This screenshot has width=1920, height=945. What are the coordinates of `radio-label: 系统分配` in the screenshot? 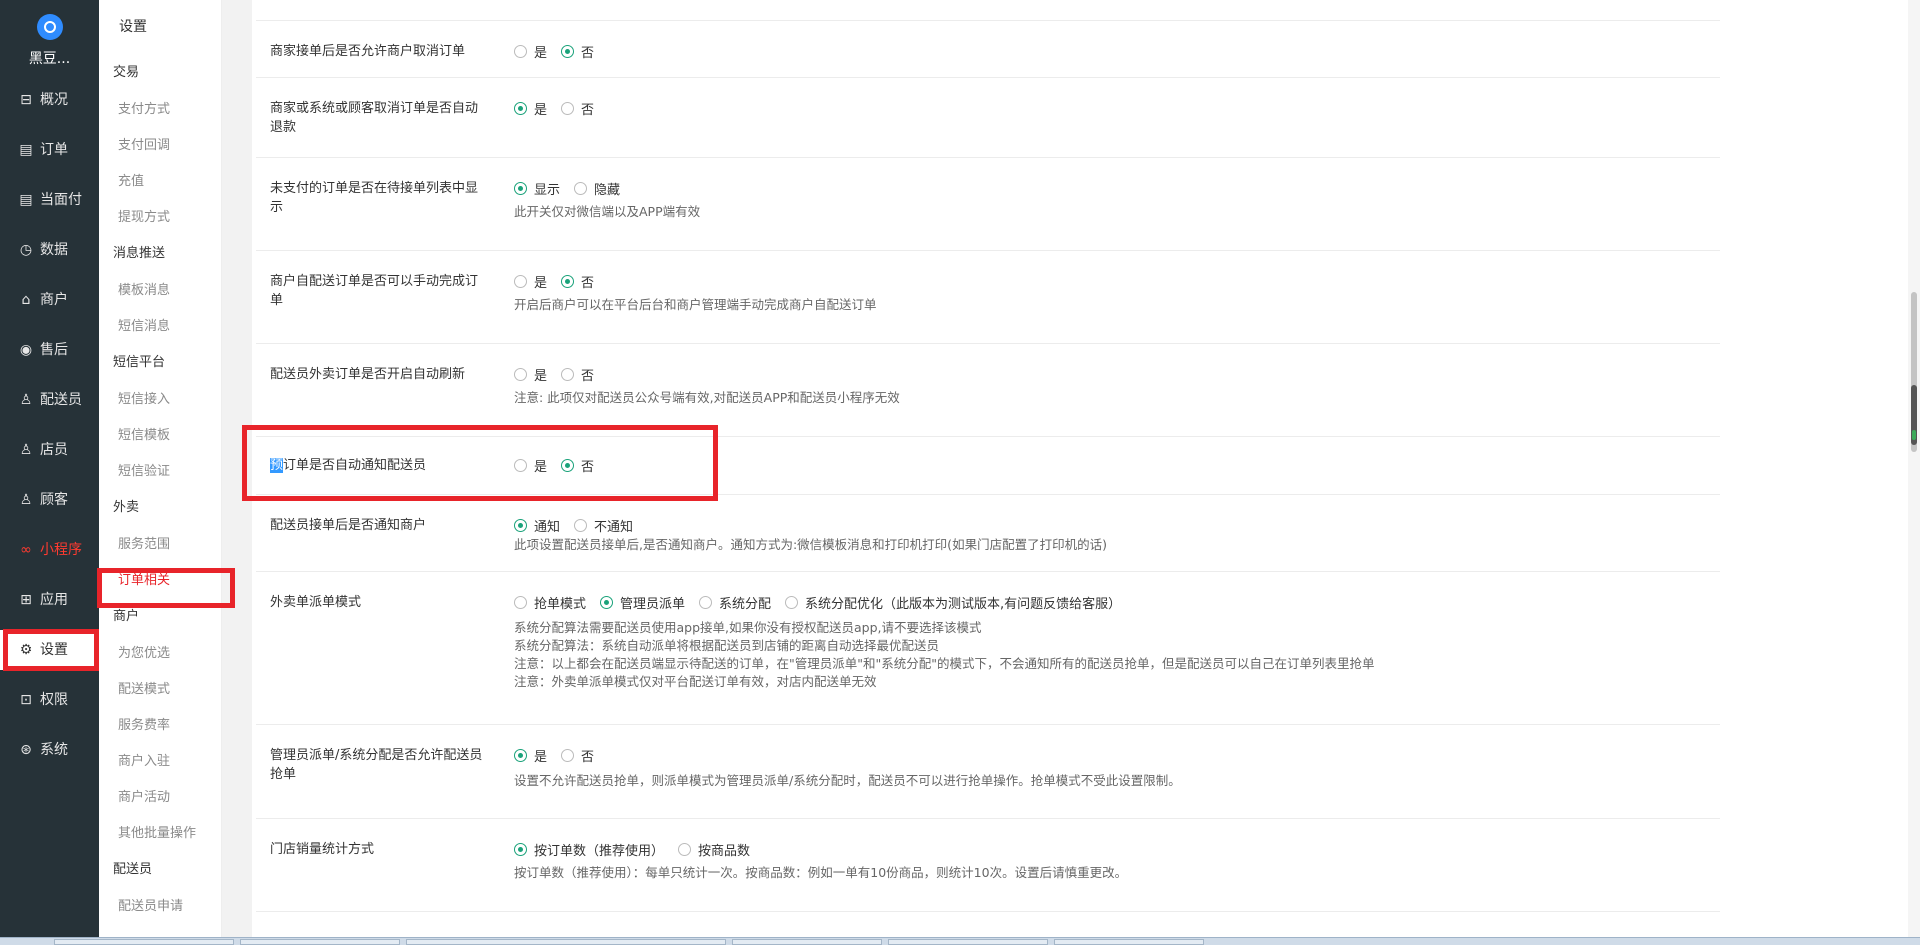 It's located at (745, 604).